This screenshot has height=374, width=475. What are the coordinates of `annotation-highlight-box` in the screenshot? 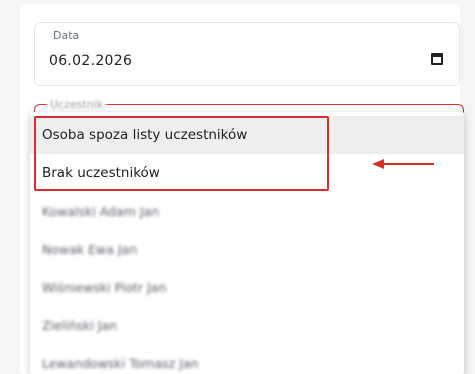 It's located at (181, 153).